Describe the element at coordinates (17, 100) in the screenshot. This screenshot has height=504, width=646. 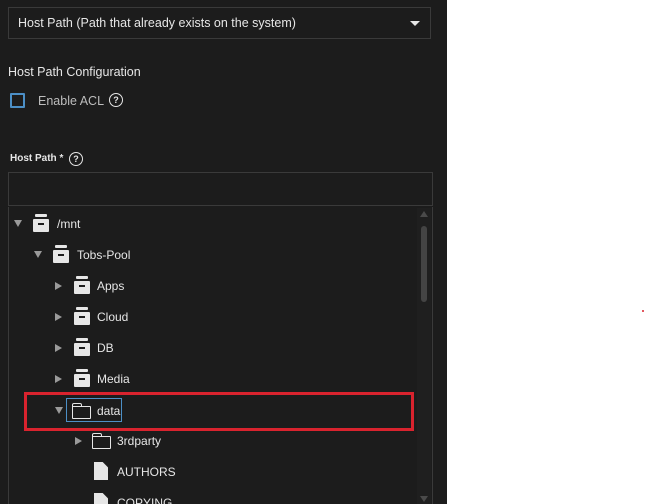
I see `enable-acl-checkbox` at that location.